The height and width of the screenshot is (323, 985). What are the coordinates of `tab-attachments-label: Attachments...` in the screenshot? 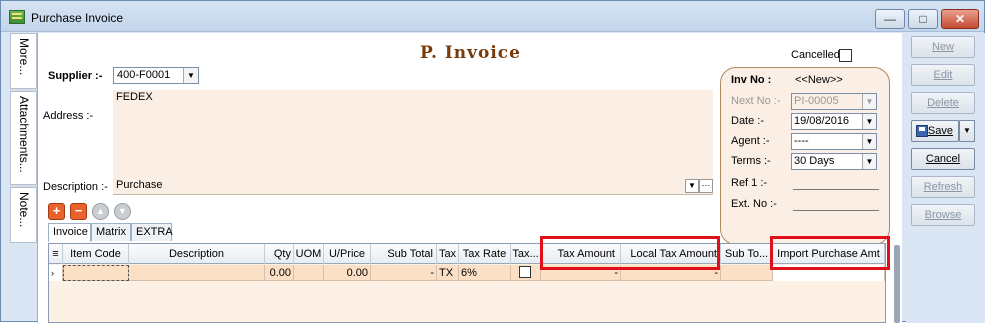 It's located at (24, 134).